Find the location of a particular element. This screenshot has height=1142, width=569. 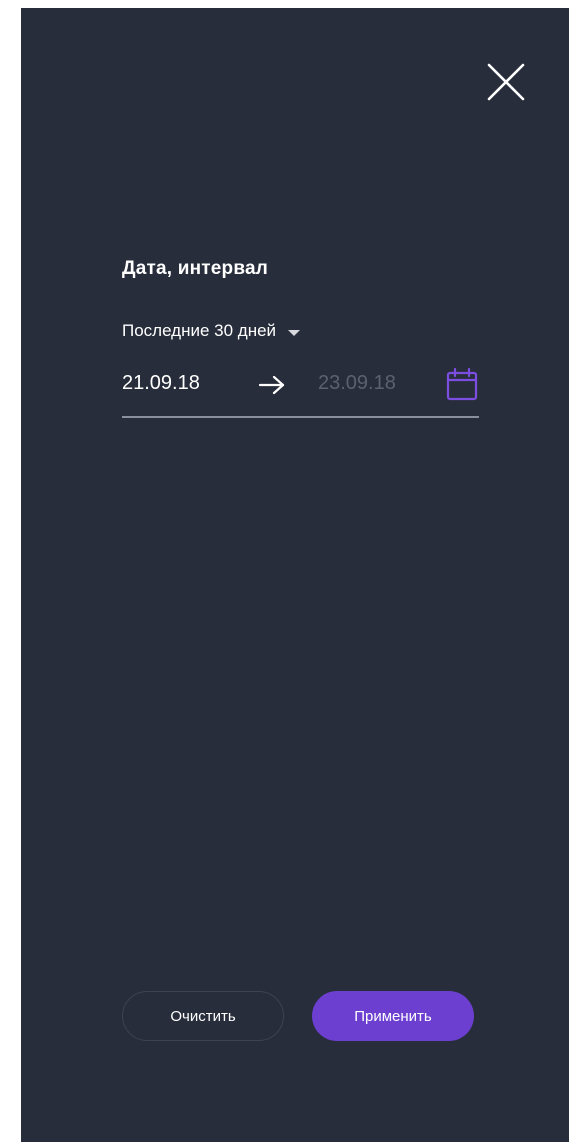

period-dropdown: Последние 30 дней is located at coordinates (211, 331).